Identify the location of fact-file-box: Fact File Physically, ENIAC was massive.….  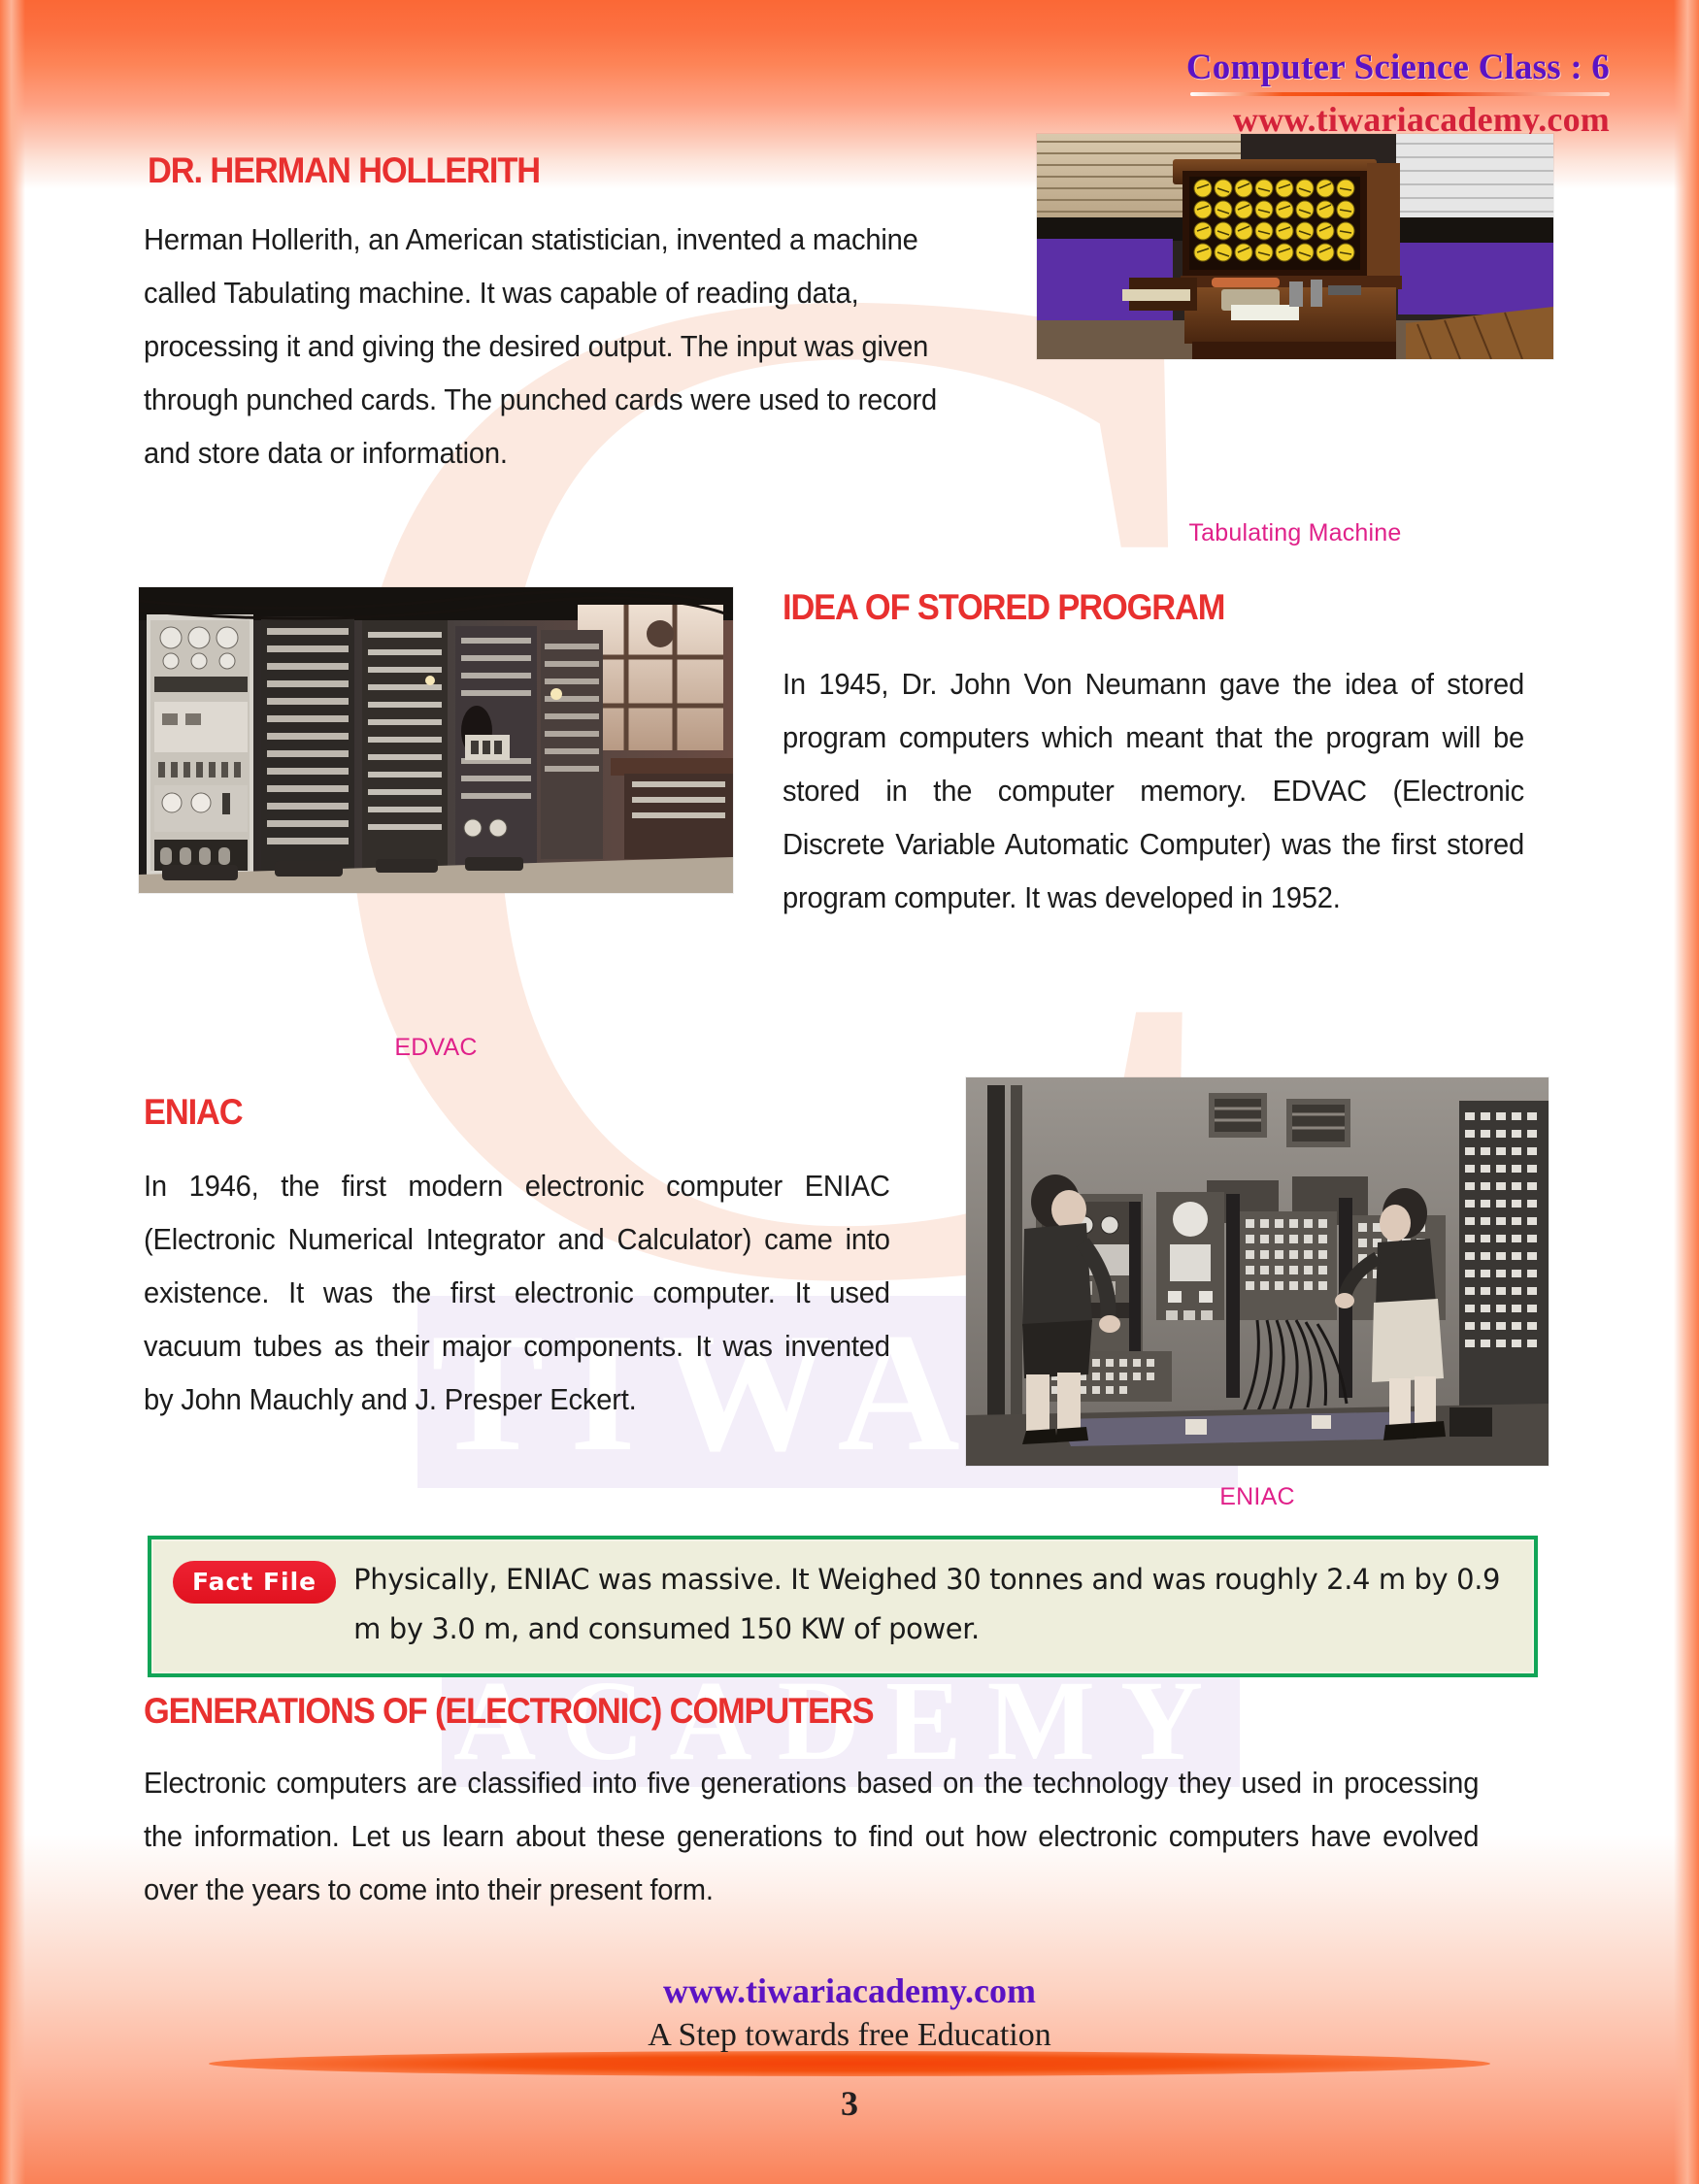
(843, 1606).